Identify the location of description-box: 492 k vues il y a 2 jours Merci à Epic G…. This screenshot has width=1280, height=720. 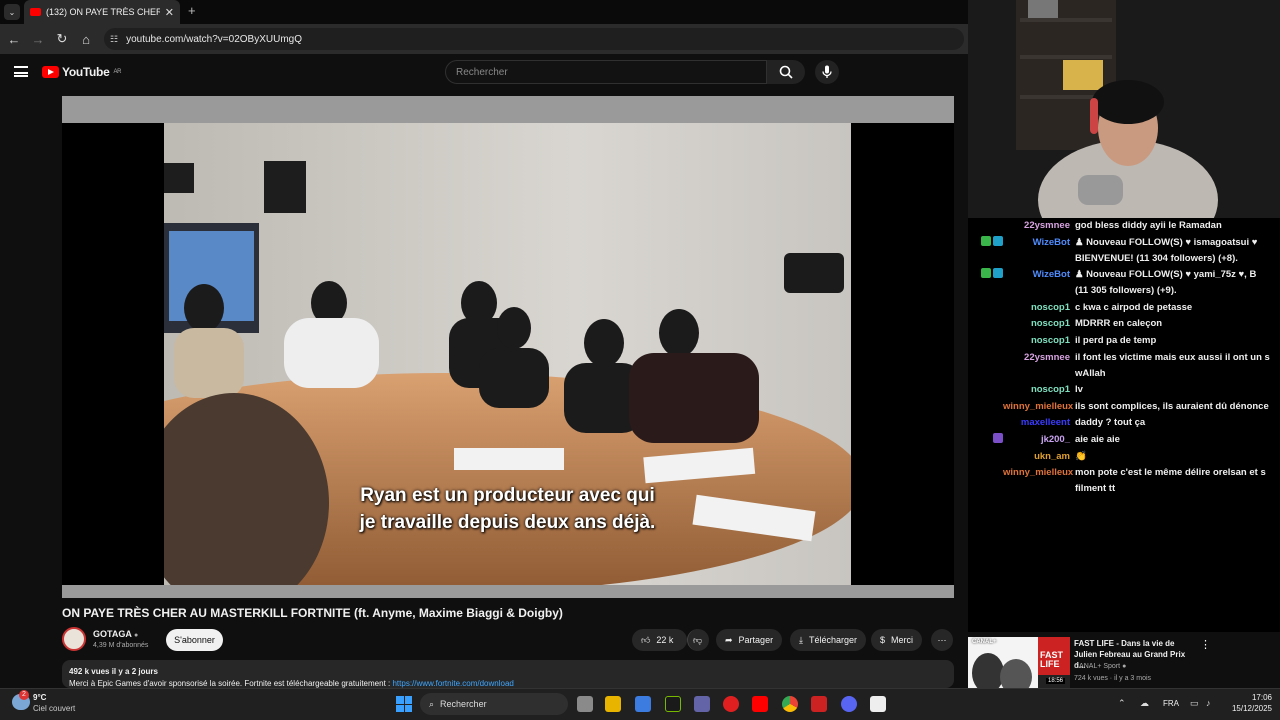
(508, 674).